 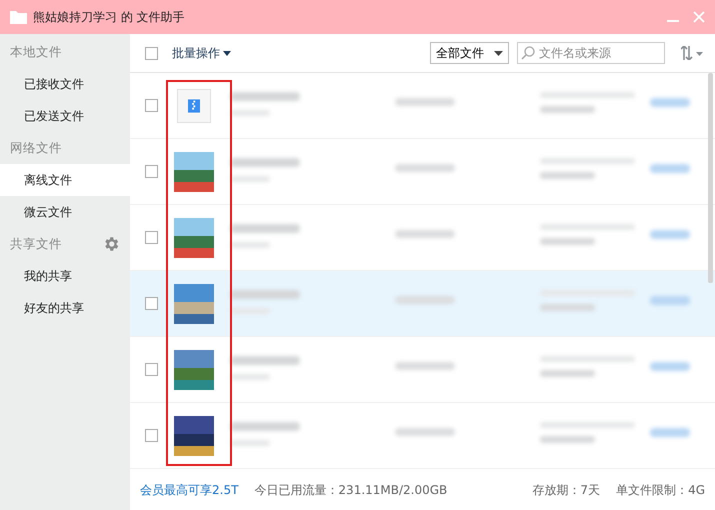 What do you see at coordinates (189, 490) in the screenshot?
I see `membership-link: 会员最高可享2.5T` at bounding box center [189, 490].